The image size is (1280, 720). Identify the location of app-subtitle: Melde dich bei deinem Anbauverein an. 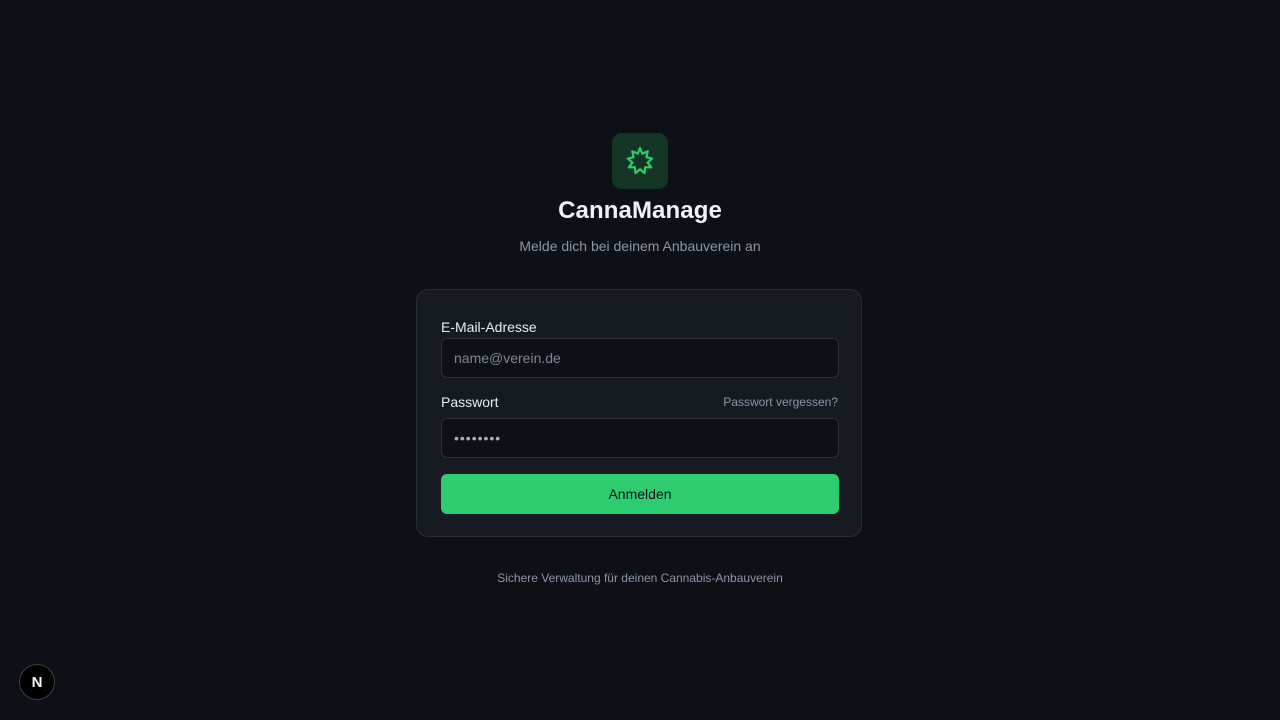
(640, 246).